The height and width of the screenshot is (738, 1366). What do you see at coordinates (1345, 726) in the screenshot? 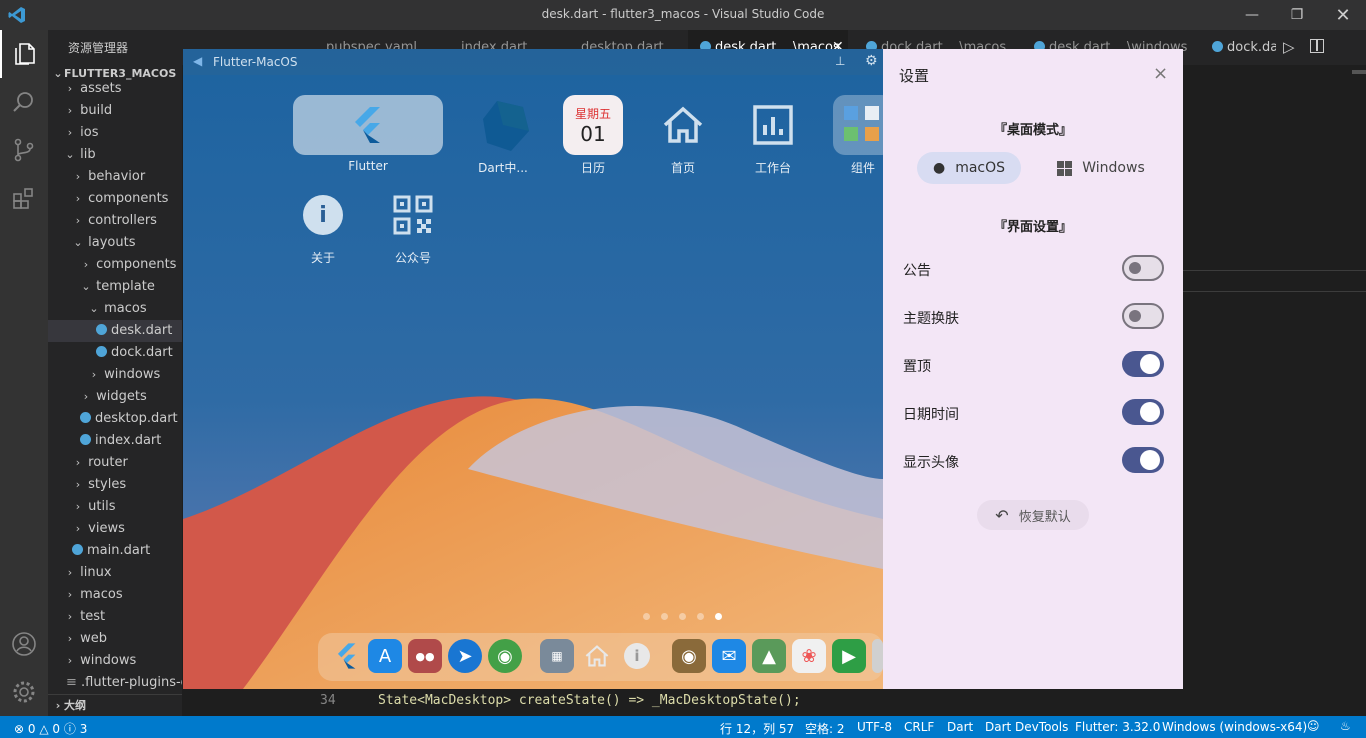
I see `notifications-icon: ♨` at bounding box center [1345, 726].